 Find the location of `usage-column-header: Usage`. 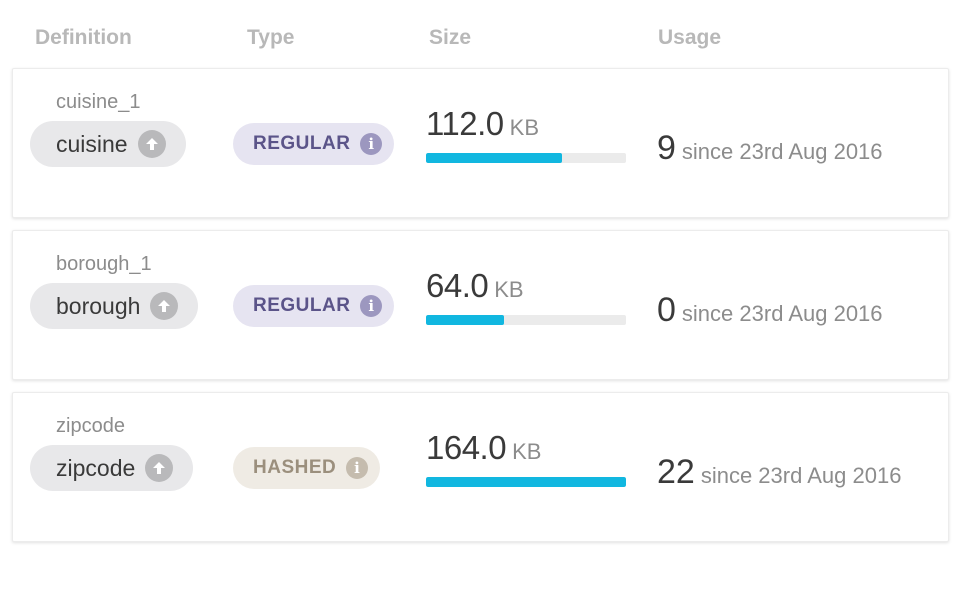

usage-column-header: Usage is located at coordinates (689, 38).